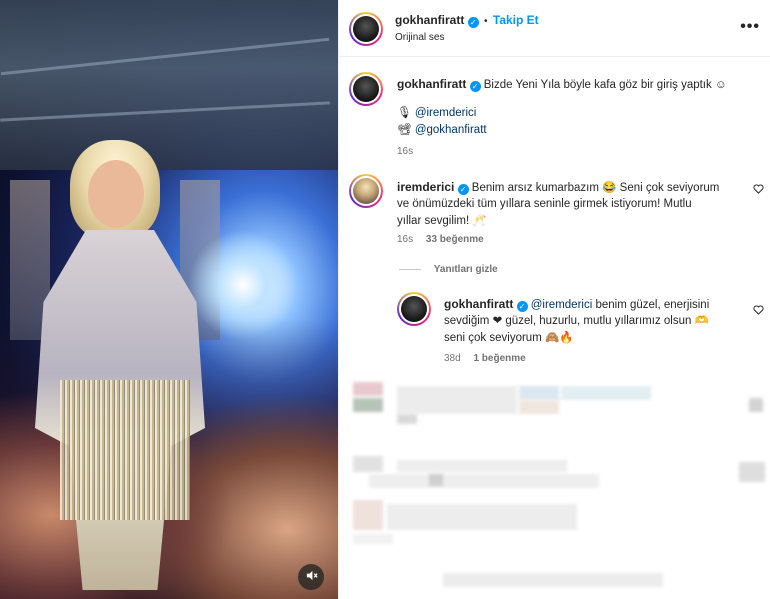  What do you see at coordinates (431, 84) in the screenshot?
I see `caption-username: gokhanfiratt` at bounding box center [431, 84].